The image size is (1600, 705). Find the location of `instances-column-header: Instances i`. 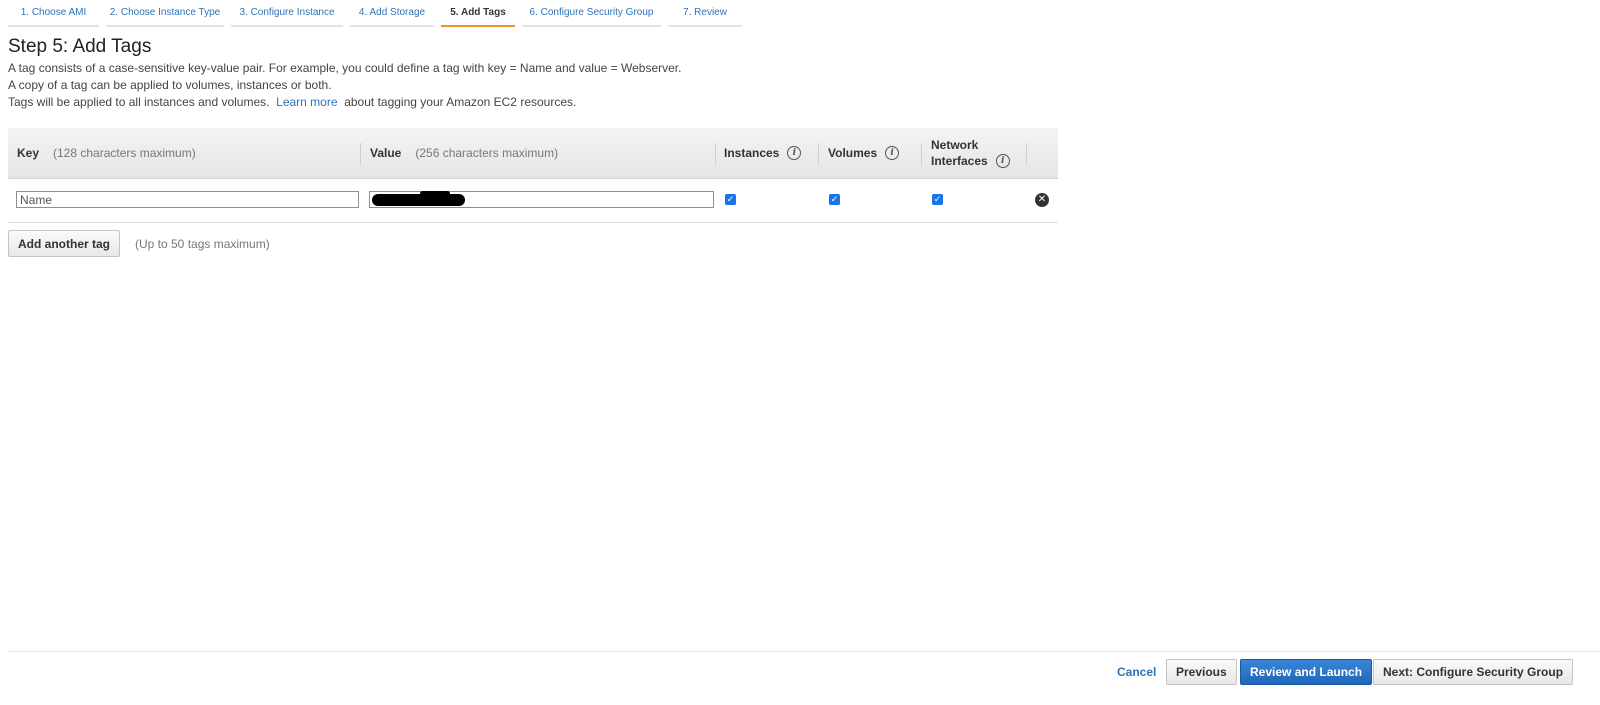

instances-column-header: Instances i is located at coordinates (763, 153).